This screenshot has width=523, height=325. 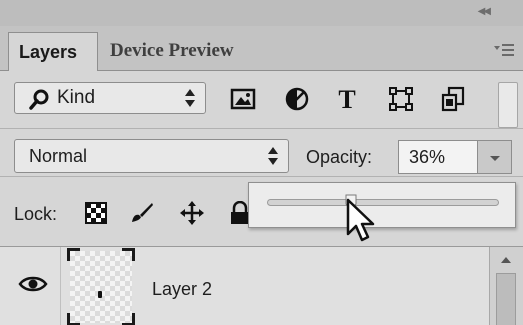 I want to click on shape-filter-icon, so click(x=401, y=99).